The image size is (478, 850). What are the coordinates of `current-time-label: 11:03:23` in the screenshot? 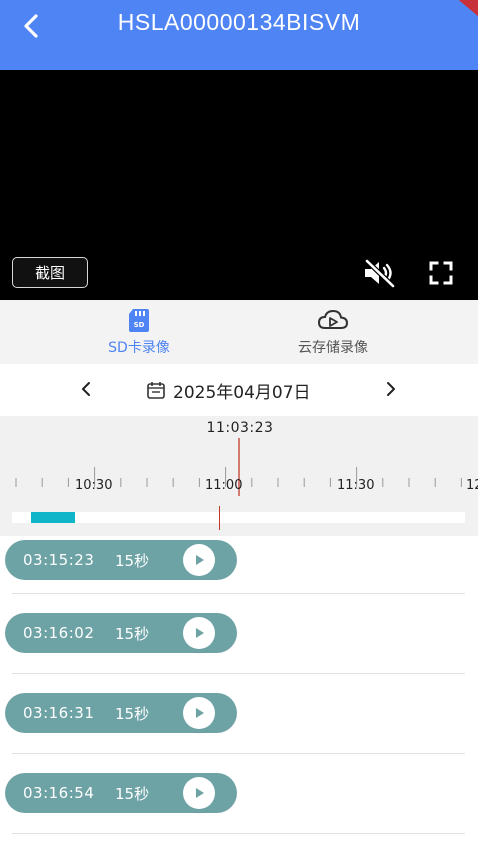 It's located at (240, 428).